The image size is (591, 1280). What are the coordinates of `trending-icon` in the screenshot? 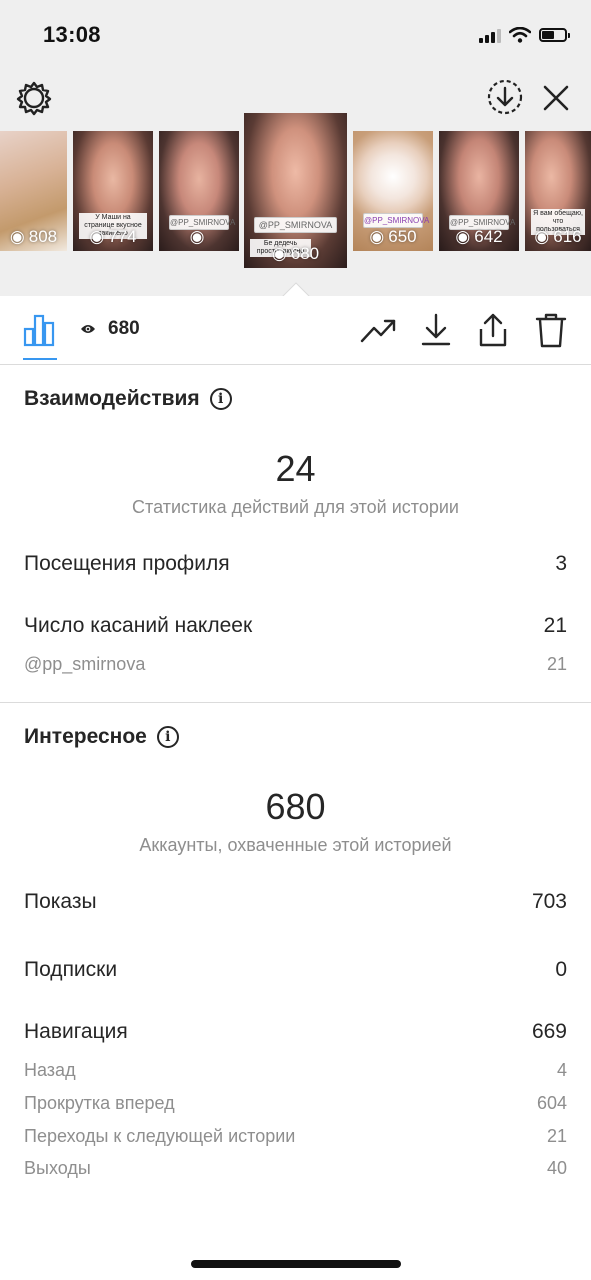 It's located at (378, 331).